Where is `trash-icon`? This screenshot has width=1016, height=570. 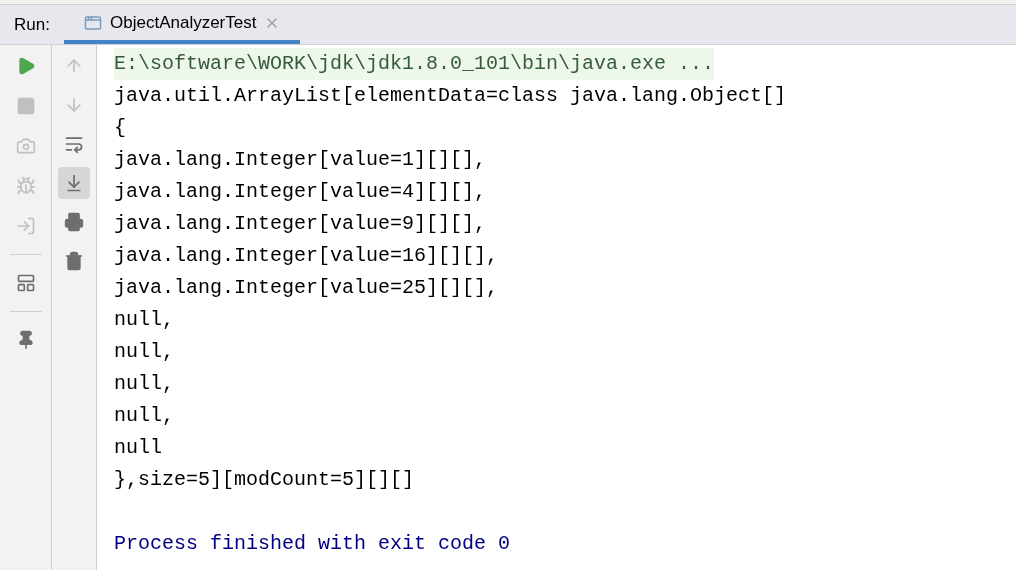
trash-icon is located at coordinates (74, 261).